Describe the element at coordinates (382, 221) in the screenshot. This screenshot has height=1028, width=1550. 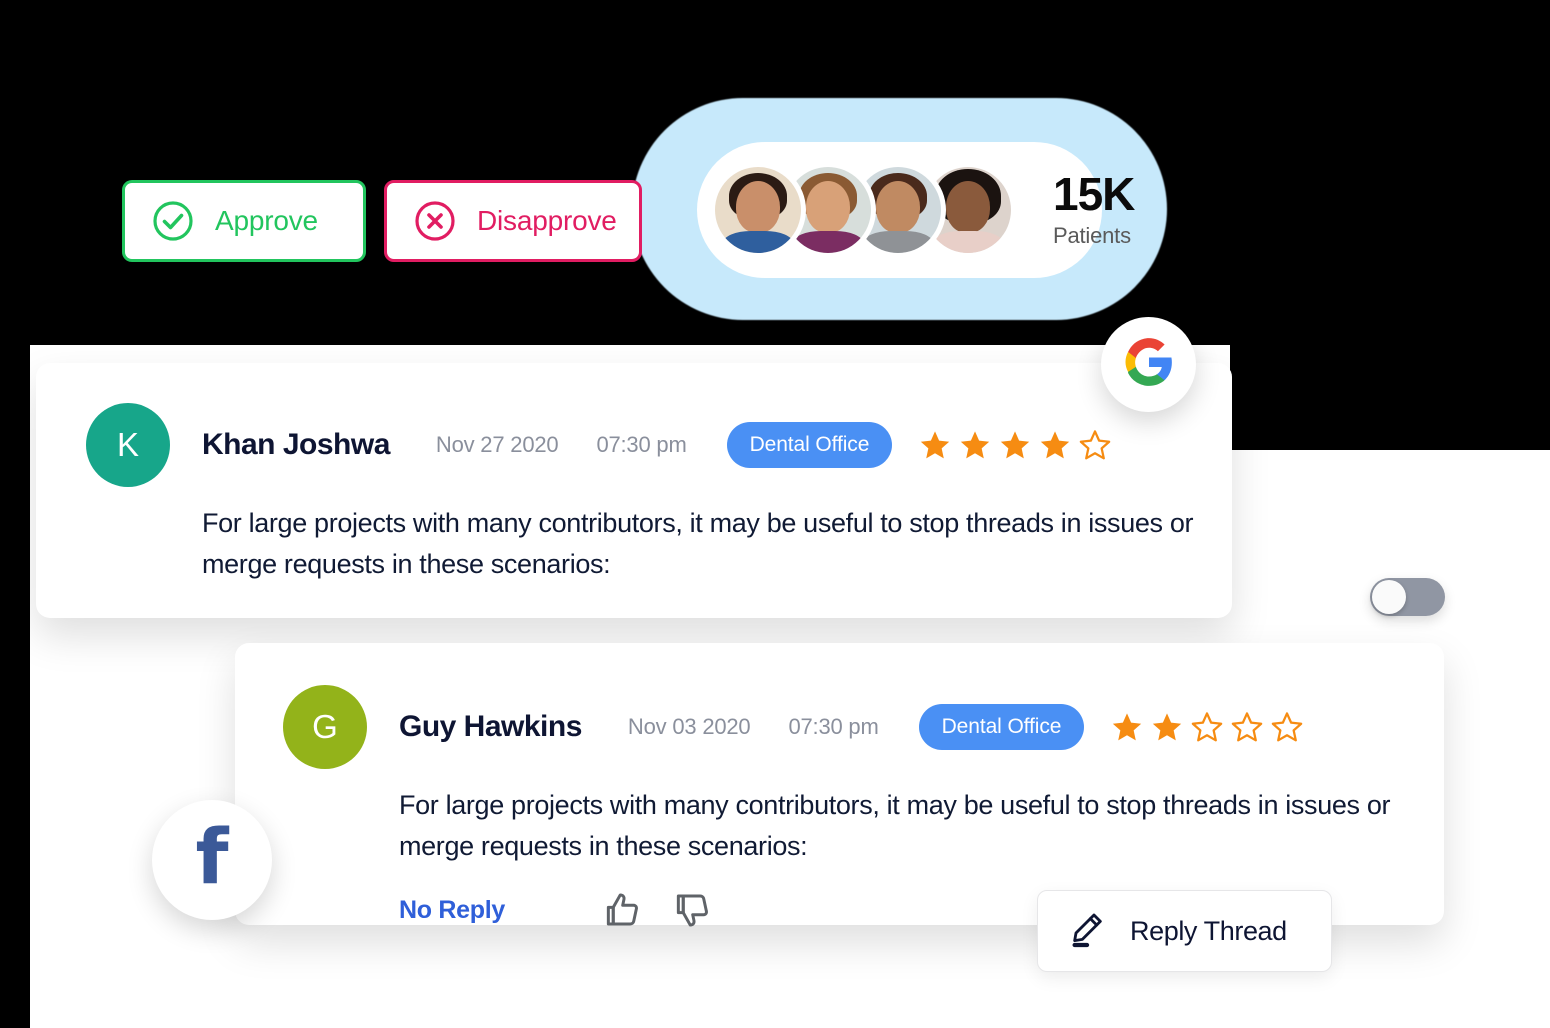
I see `moderation-actions: Approve Disapprove` at that location.